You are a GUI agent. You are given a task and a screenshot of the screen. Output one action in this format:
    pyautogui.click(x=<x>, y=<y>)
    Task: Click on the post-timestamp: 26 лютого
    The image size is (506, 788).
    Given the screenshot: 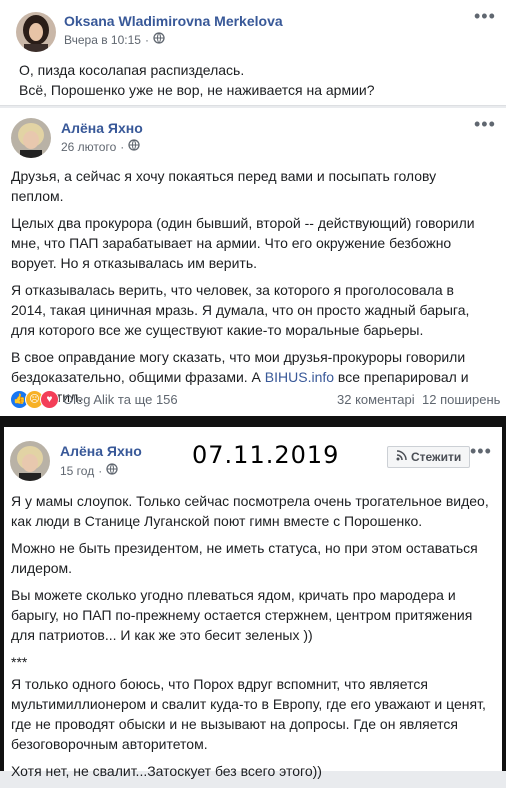 What is the action you would take?
    pyautogui.click(x=88, y=147)
    